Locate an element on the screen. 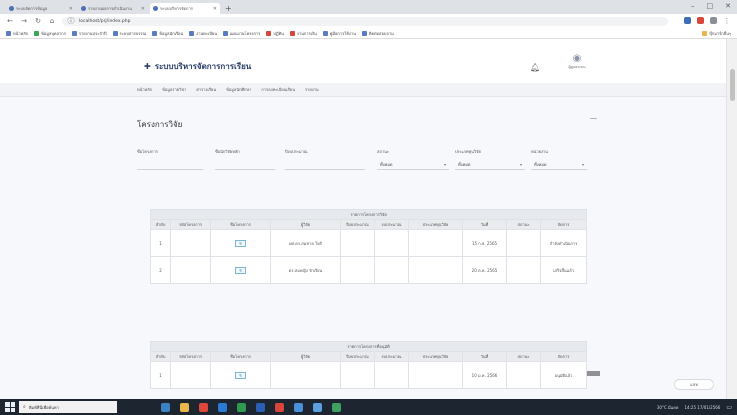 Image resolution: width=737 pixels, height=415 pixels. reload-icon: ↻ is located at coordinates (38, 21).